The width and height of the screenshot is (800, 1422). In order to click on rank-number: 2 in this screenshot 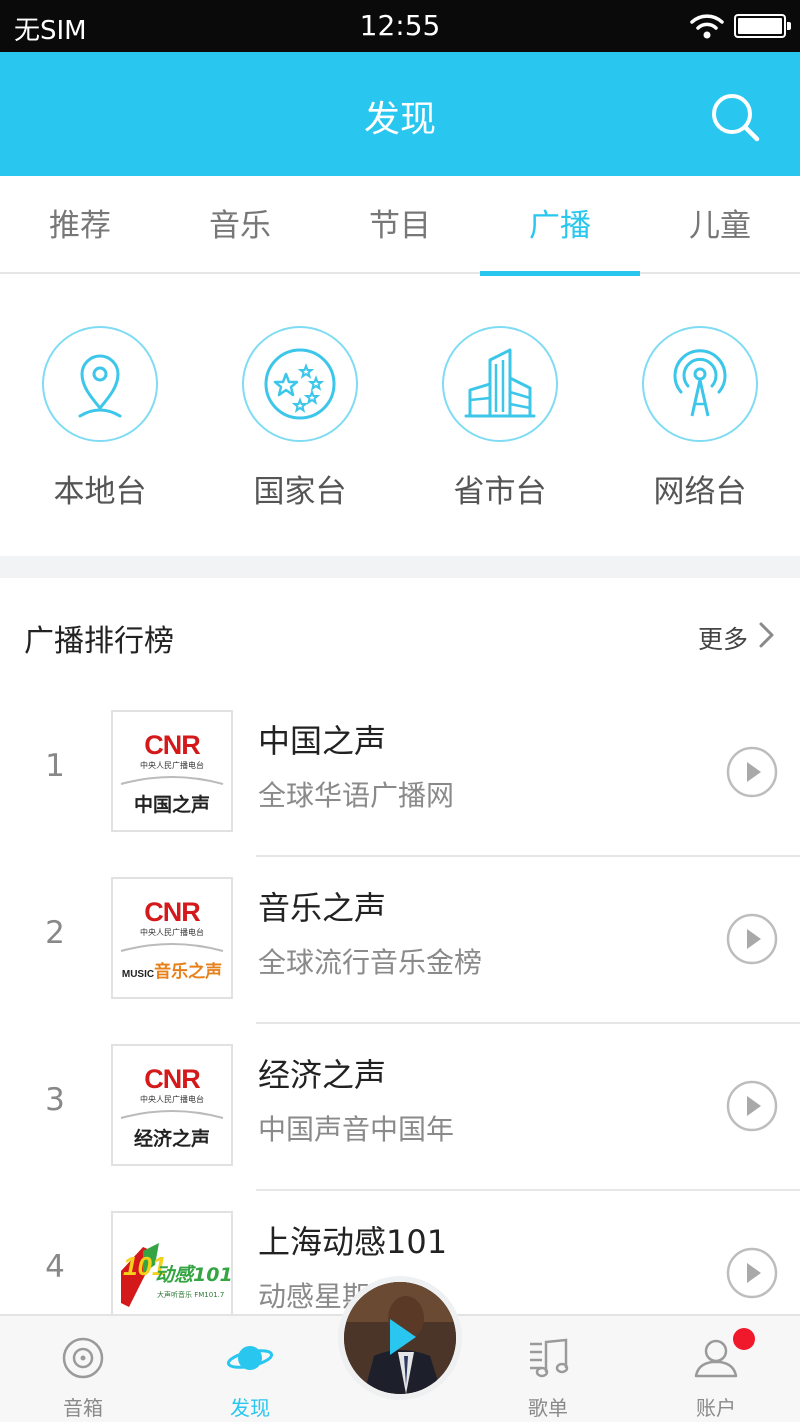, I will do `click(55, 933)`.